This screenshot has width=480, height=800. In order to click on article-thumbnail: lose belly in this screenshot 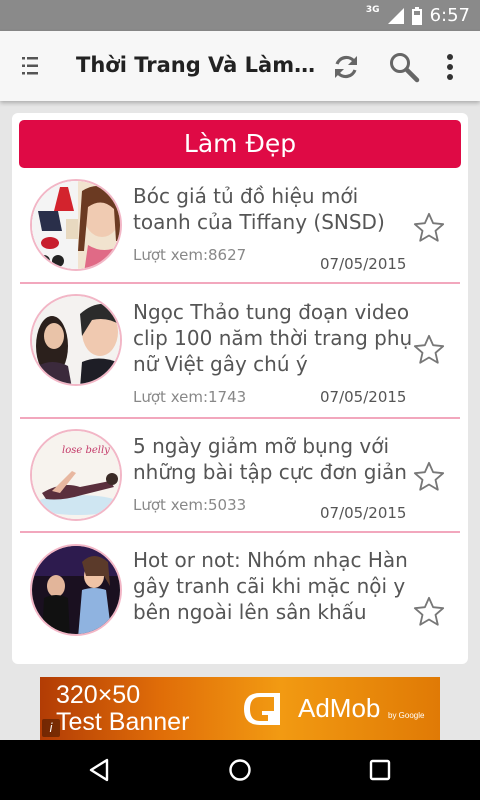, I will do `click(76, 475)`.